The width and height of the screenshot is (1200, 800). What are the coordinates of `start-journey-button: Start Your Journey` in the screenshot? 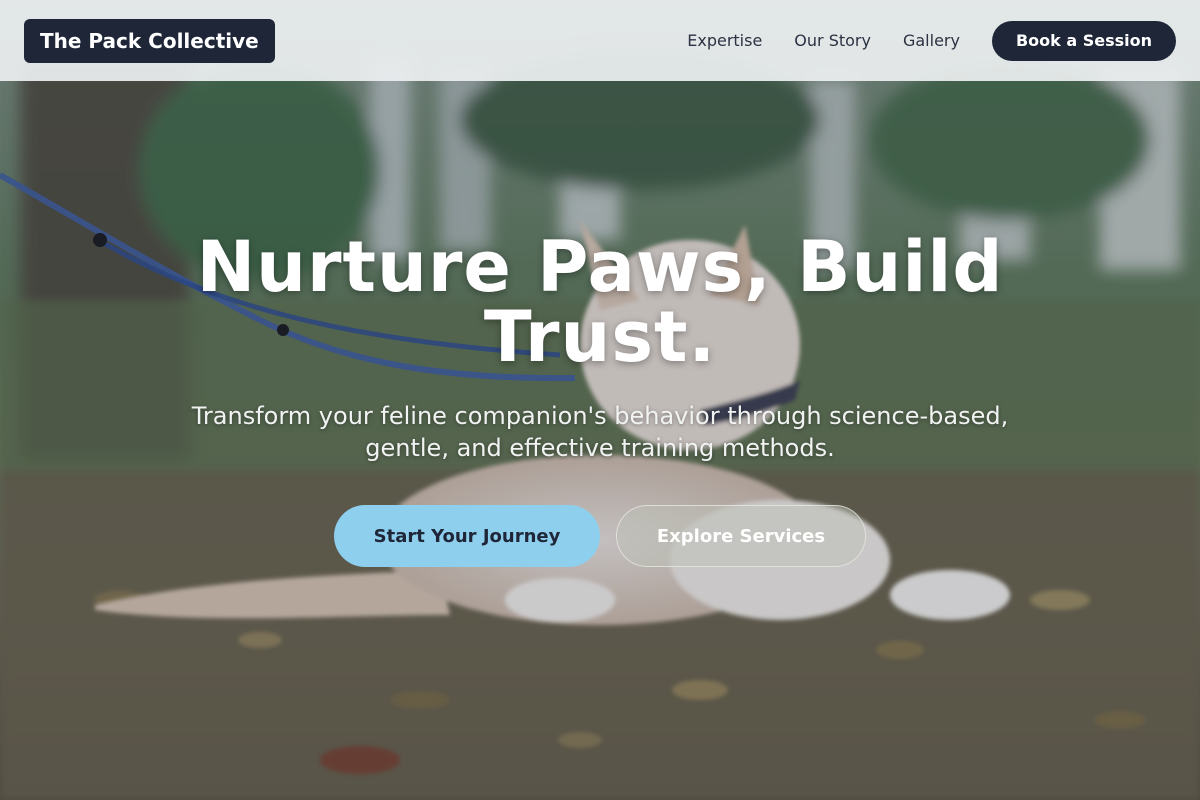 It's located at (467, 536).